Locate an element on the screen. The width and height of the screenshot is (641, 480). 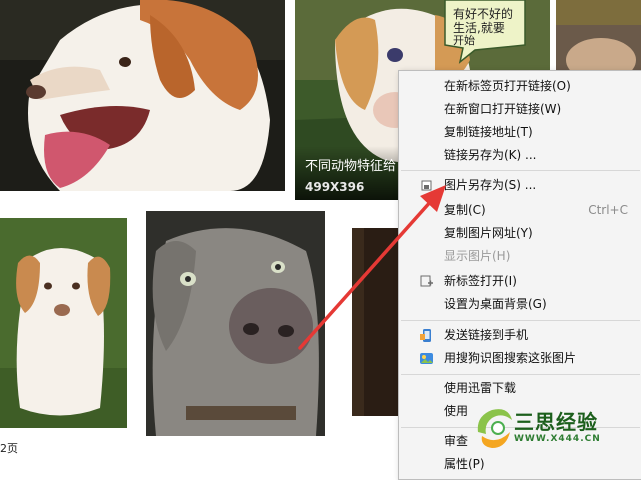
menu-open-in-new-tab: 新标签打开(I) is located at coordinates (520, 281).